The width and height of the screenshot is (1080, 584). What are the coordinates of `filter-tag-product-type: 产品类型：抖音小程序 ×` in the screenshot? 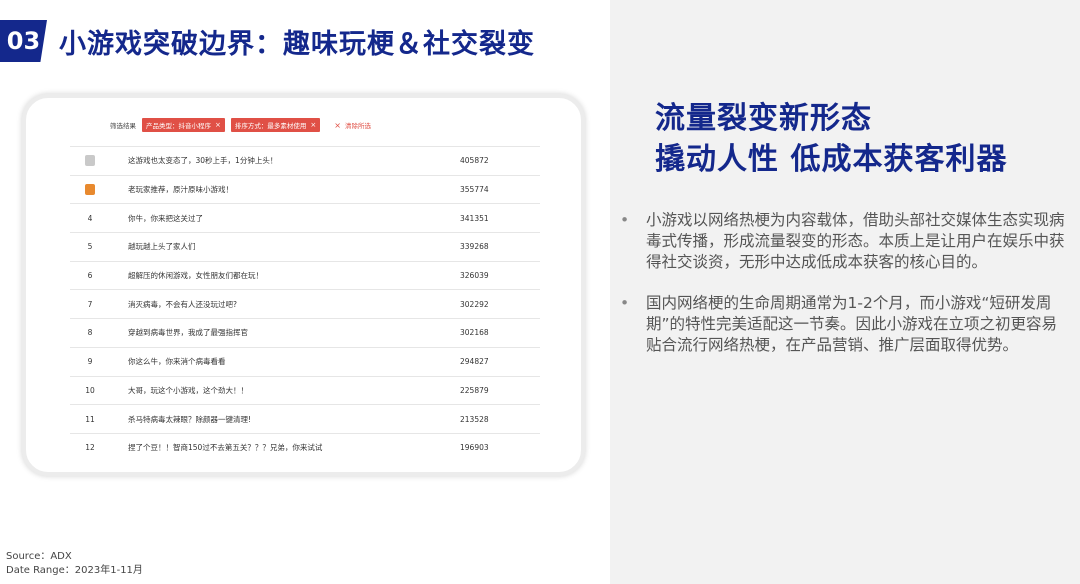 It's located at (183, 125).